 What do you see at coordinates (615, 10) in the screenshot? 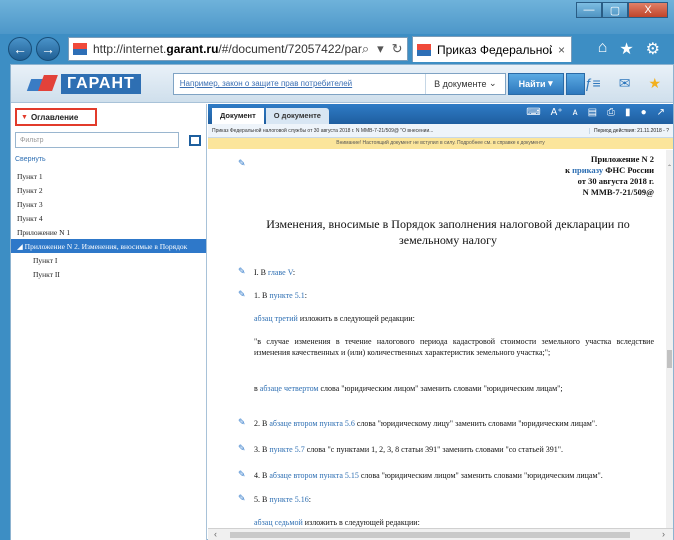
I see `maximize-button: ▢` at bounding box center [615, 10].